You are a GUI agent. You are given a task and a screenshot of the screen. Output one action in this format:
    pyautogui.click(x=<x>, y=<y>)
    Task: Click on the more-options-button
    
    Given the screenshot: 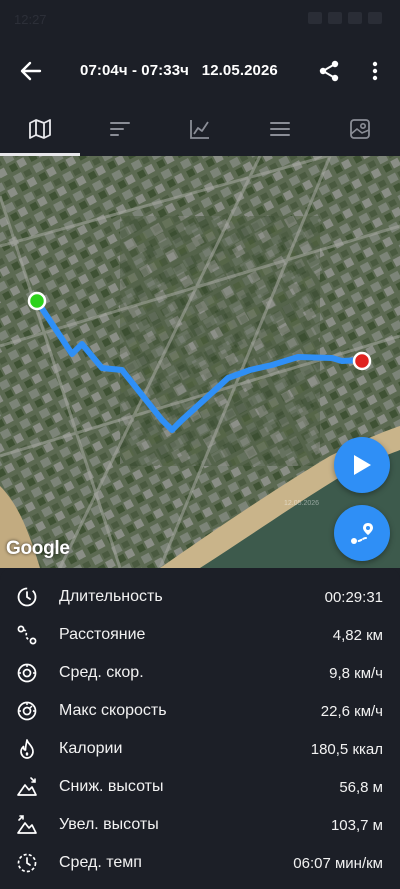 What is the action you would take?
    pyautogui.click(x=375, y=71)
    